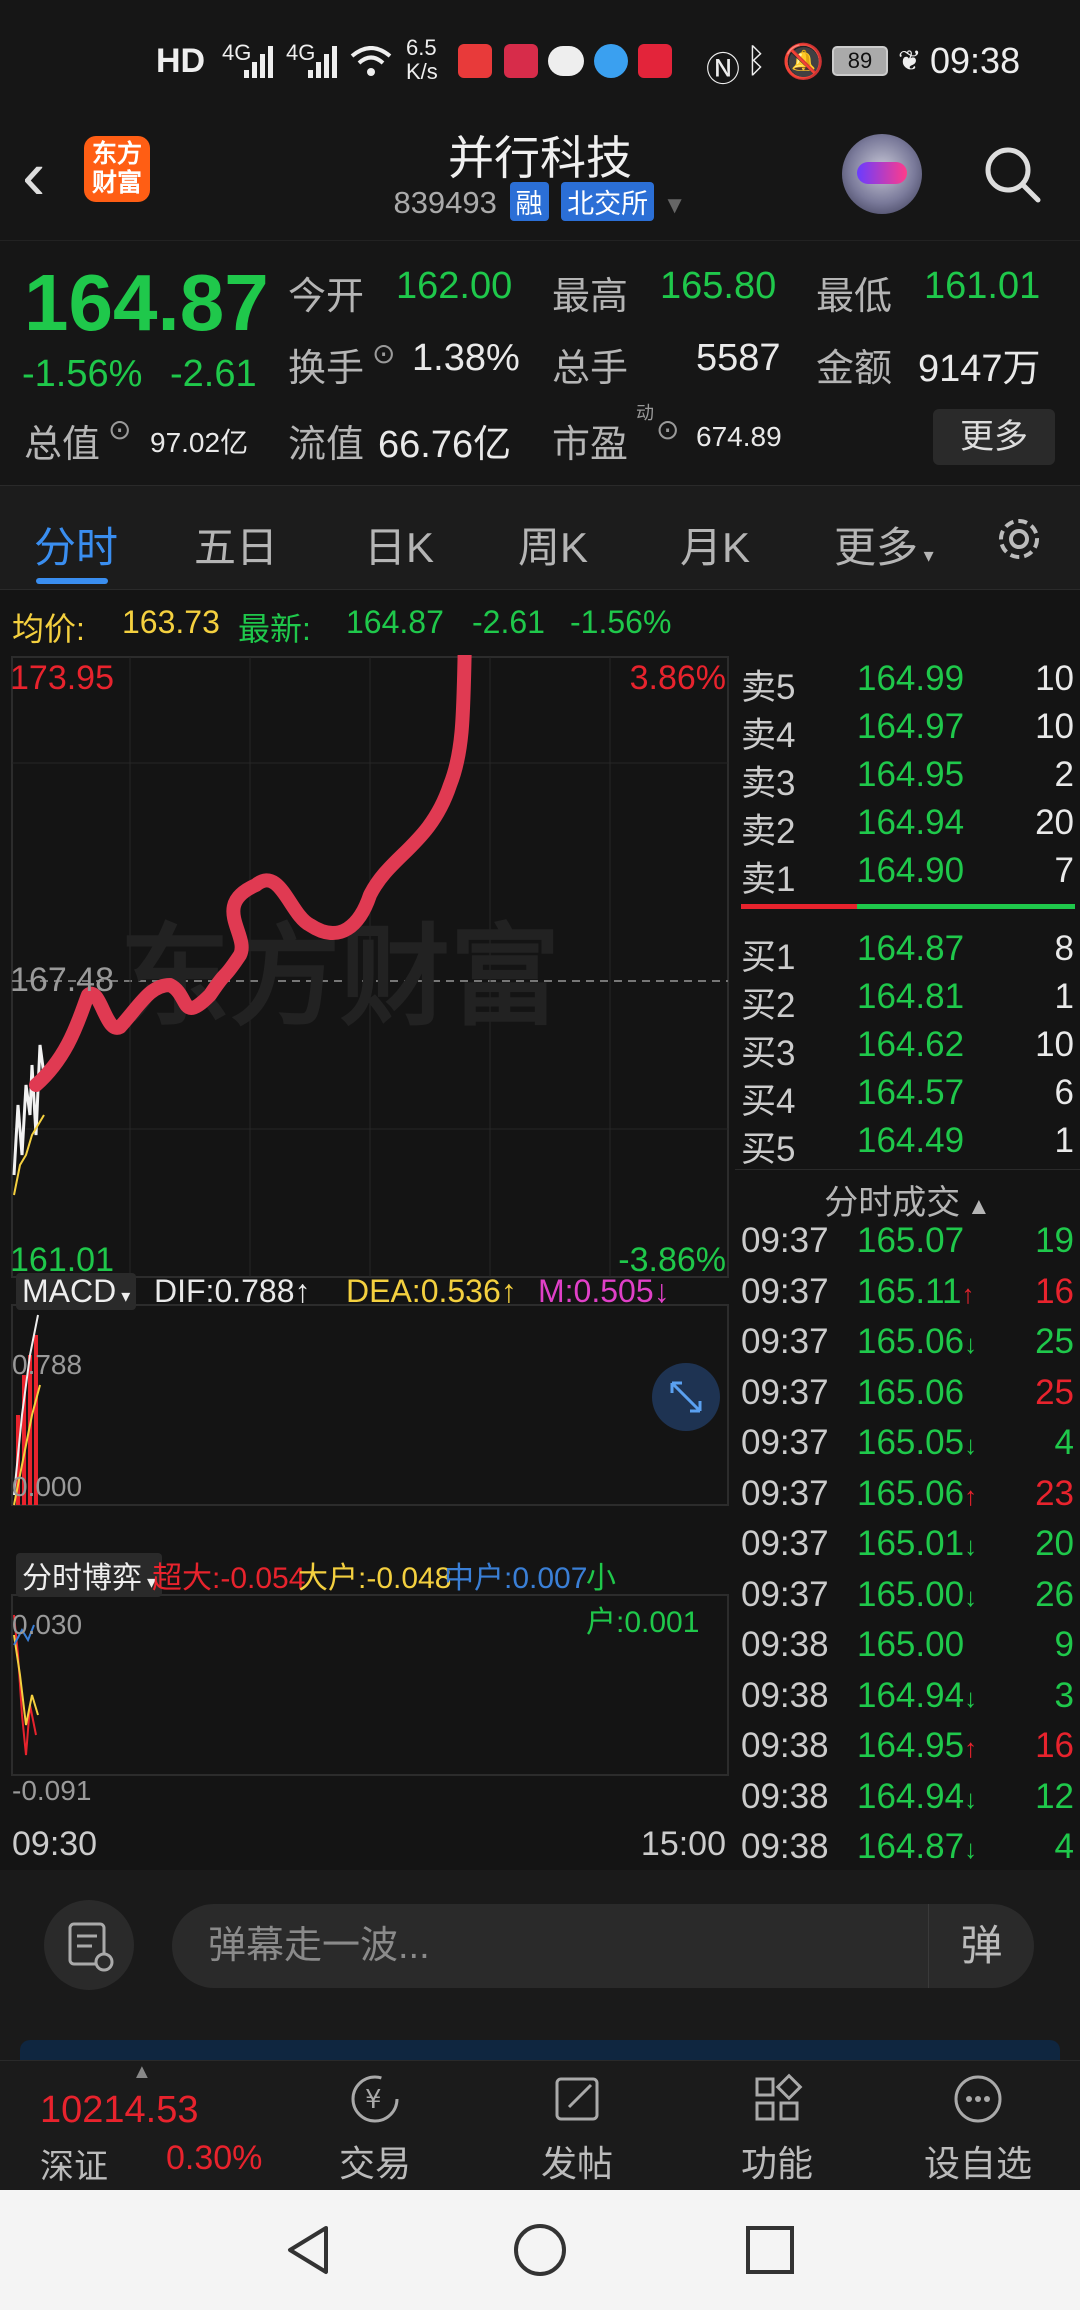  I want to click on index-expand-icon: ▲, so click(142, 2072).